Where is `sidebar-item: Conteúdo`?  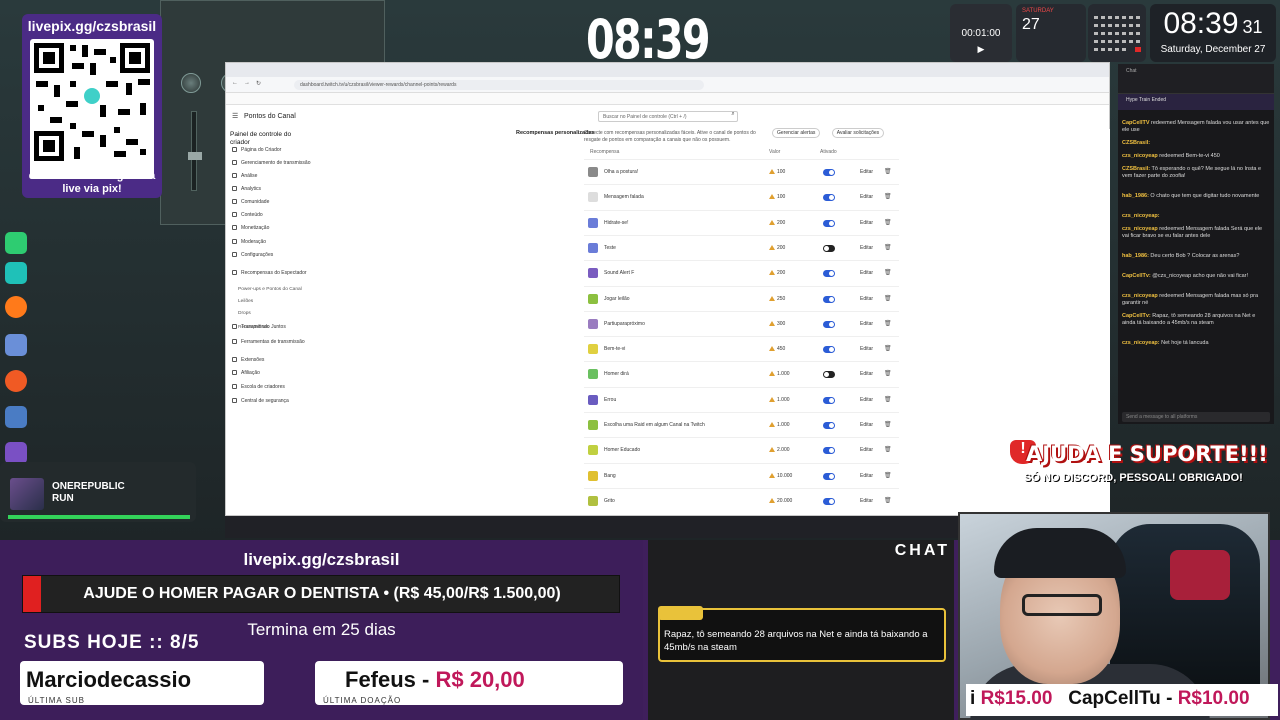
sidebar-item: Conteúdo is located at coordinates (247, 215).